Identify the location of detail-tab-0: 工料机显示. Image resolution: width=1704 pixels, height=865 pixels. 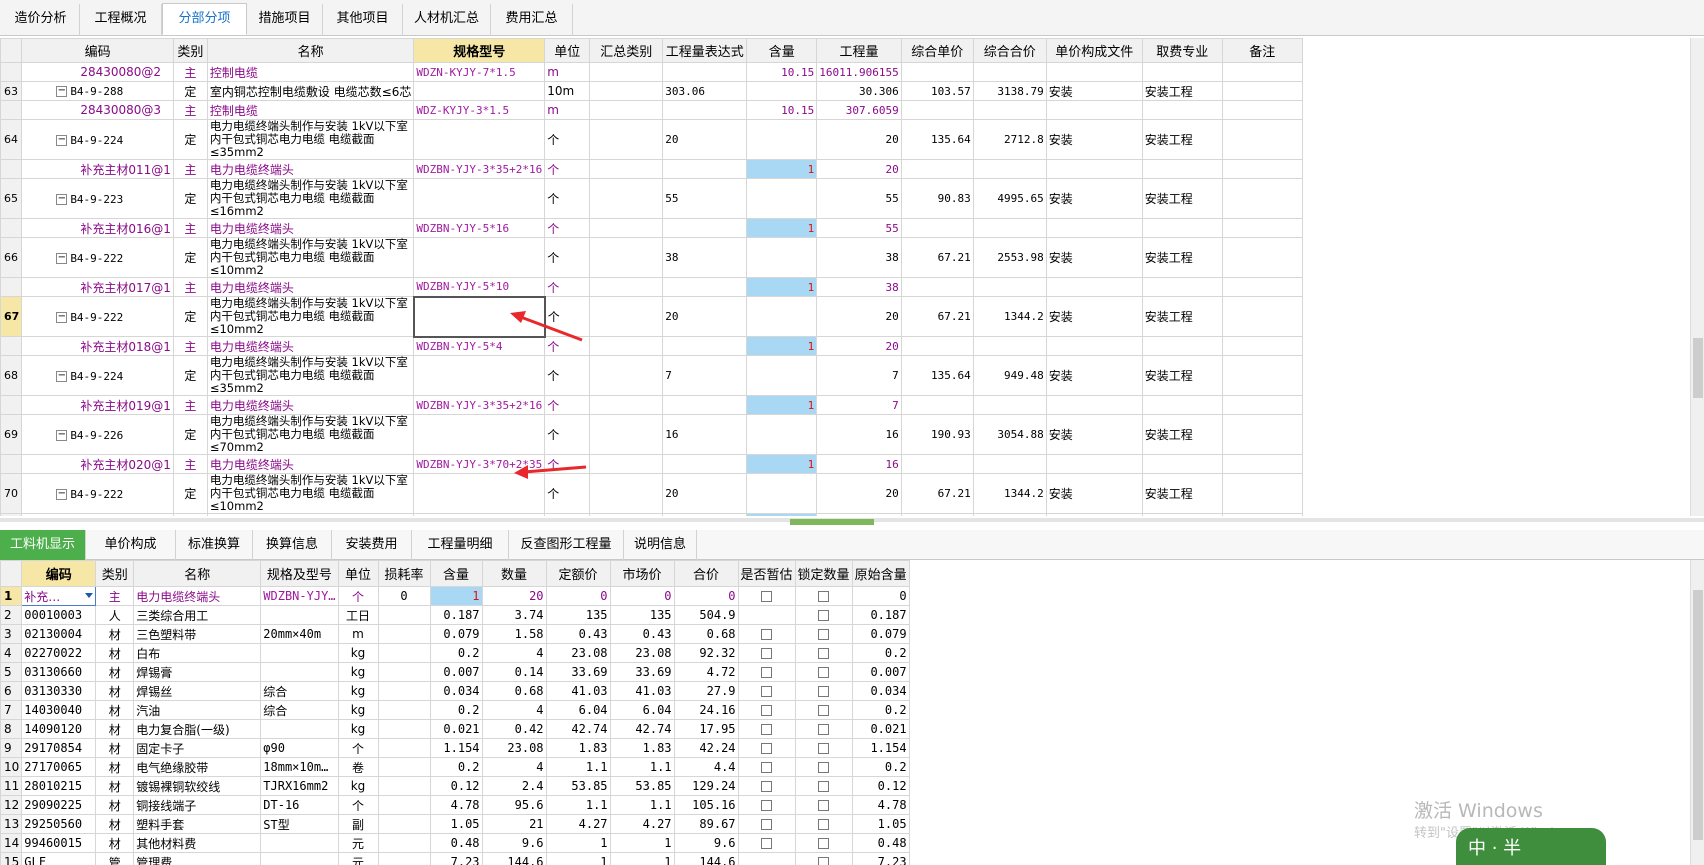
(43, 545).